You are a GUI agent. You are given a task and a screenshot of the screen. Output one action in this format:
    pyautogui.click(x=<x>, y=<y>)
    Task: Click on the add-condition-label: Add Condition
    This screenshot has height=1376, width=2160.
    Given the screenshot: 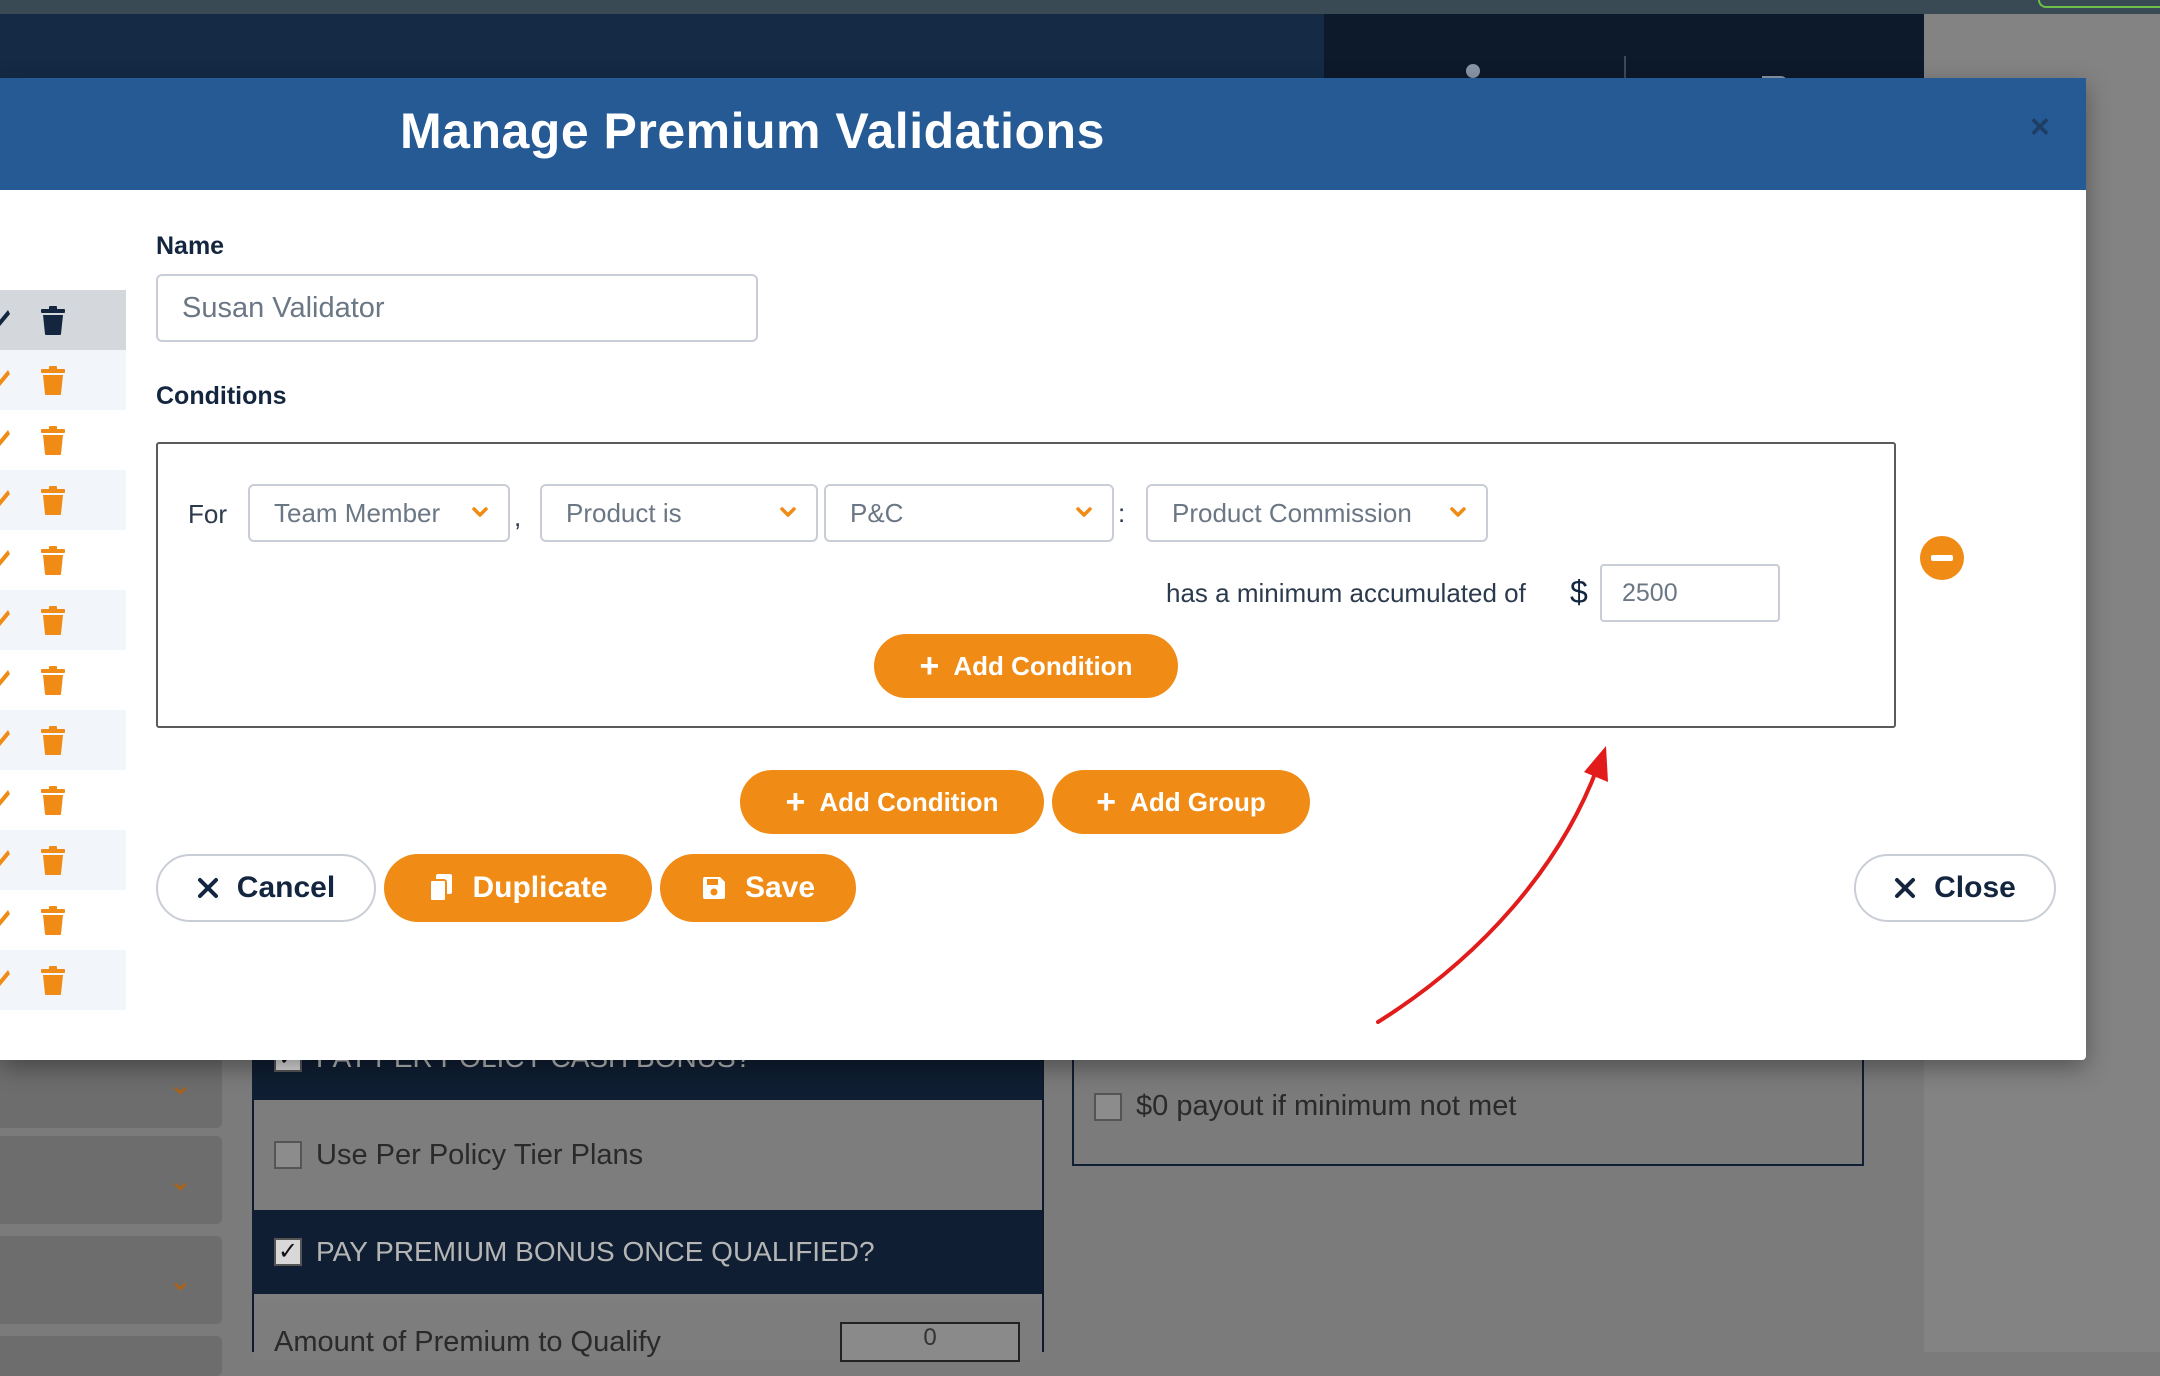 What is the action you would take?
    pyautogui.click(x=909, y=801)
    